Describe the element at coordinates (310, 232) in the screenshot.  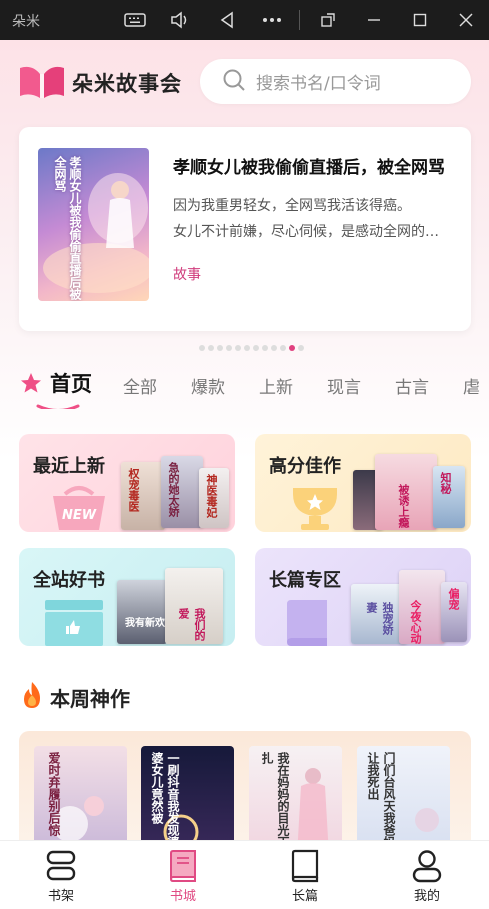
I see `banner-desc-line: 女儿不计前嫌，尽心伺候，是感动全网的孝顺女儿。` at that location.